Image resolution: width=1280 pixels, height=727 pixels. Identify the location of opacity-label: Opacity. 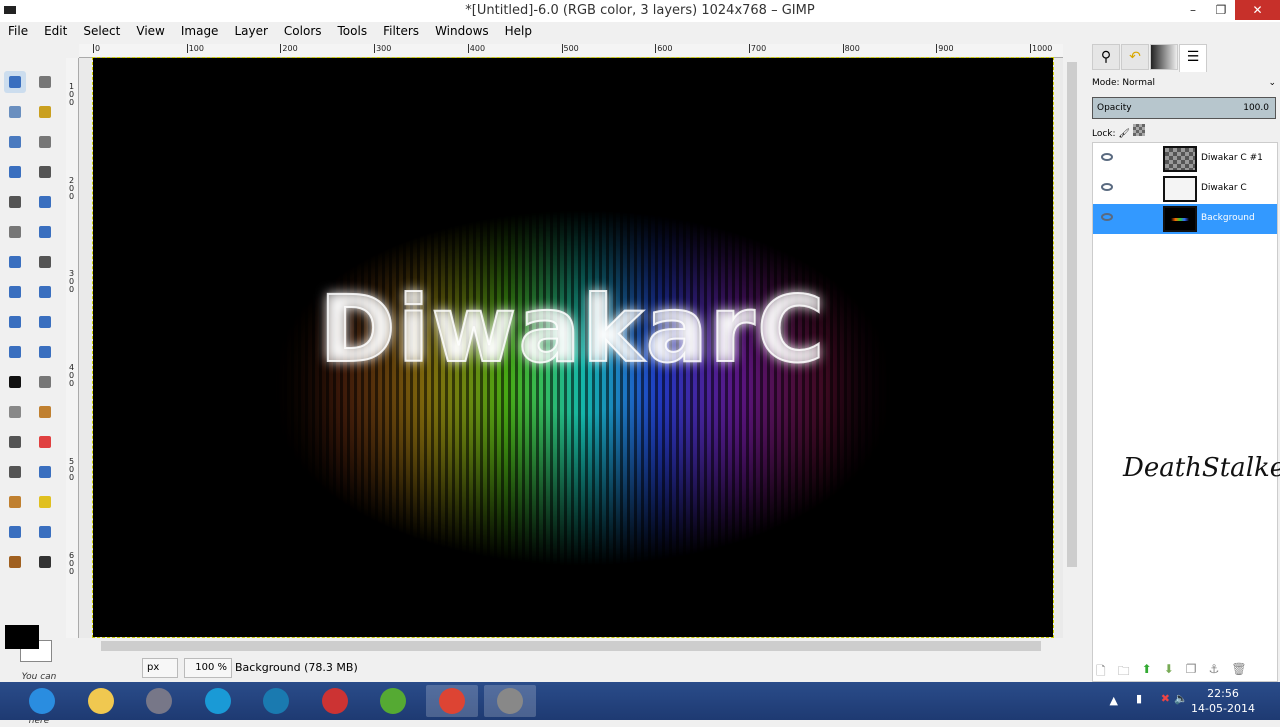
(1114, 108).